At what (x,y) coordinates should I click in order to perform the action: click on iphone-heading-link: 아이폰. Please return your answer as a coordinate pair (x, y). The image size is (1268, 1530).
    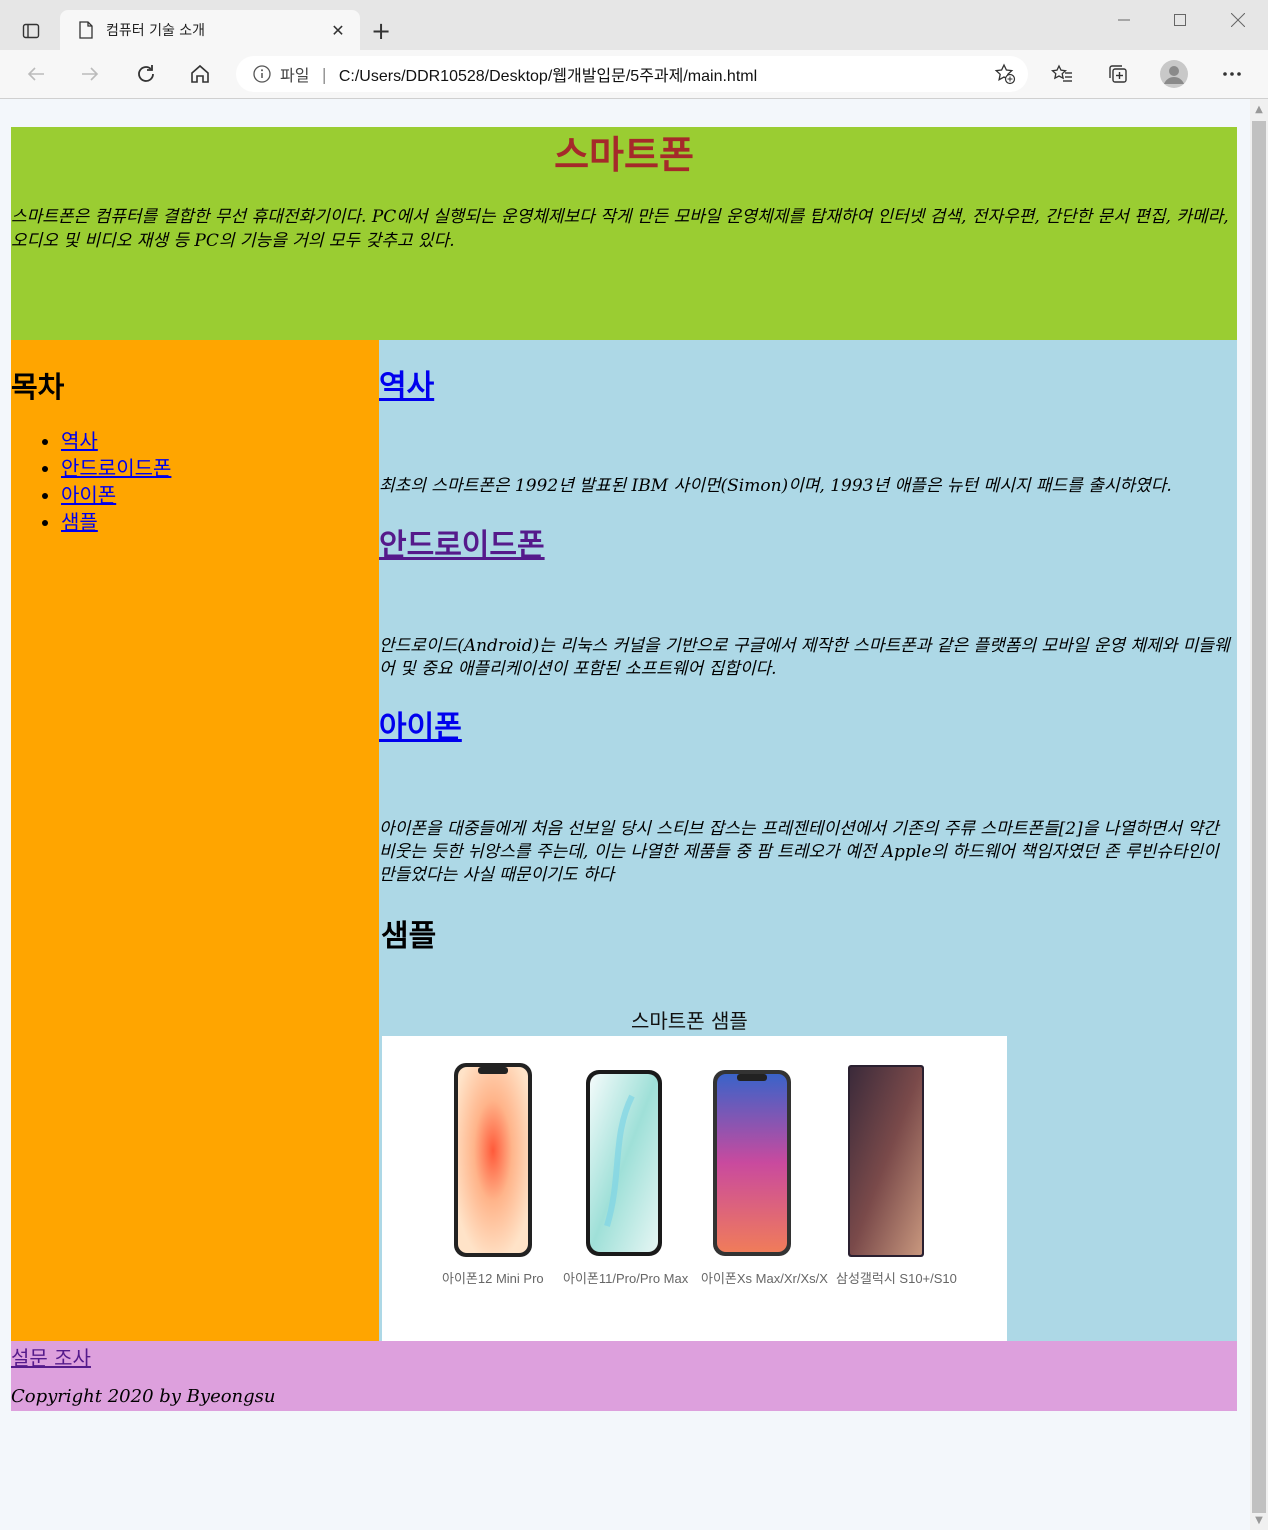
    Looking at the image, I should click on (420, 727).